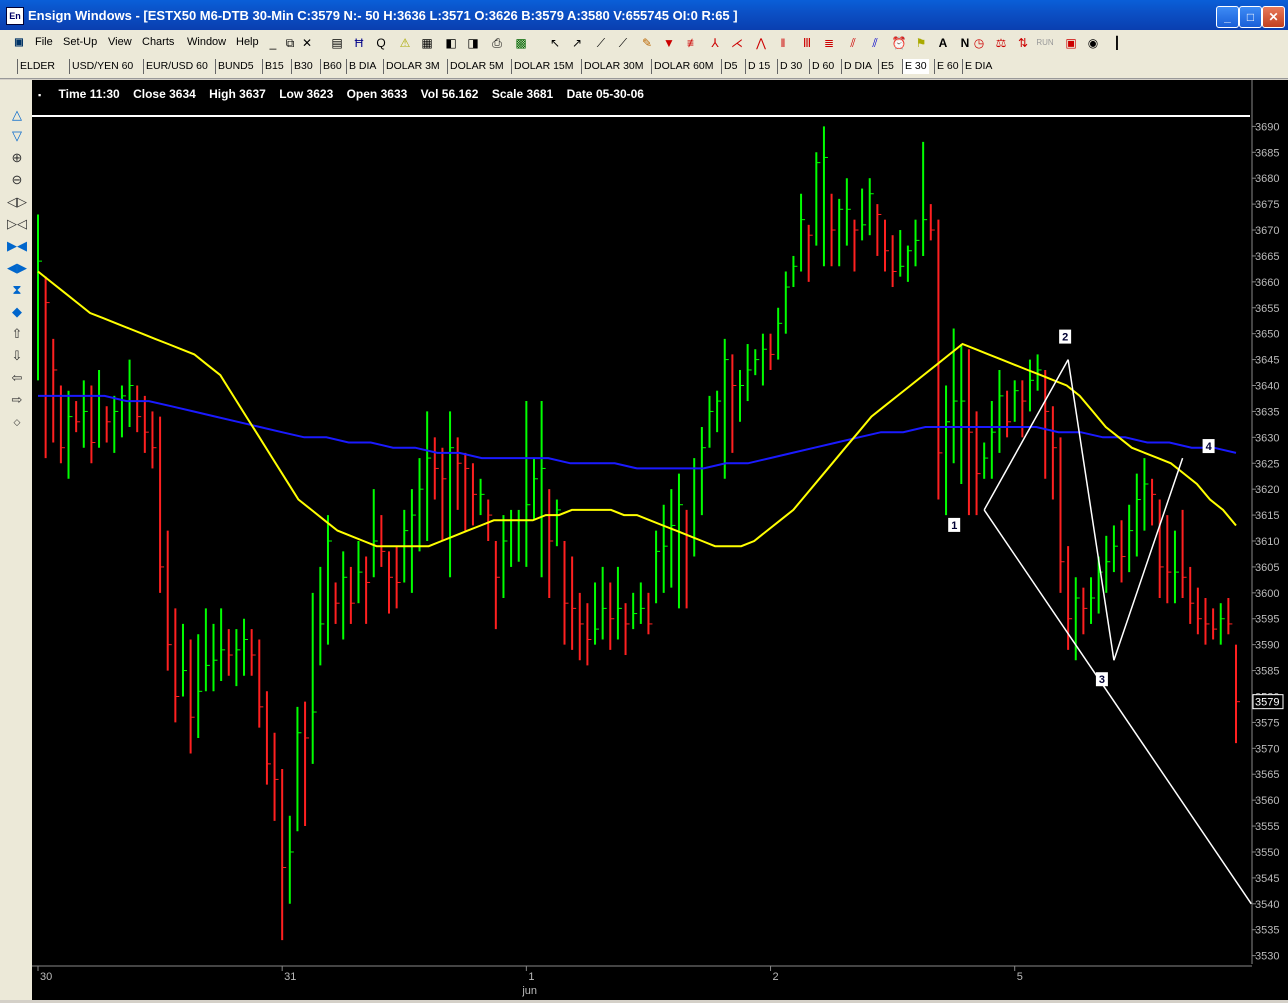 Image resolution: width=1288 pixels, height=1003 pixels. Describe the element at coordinates (337, 43) in the screenshot. I see `windows-icon: ▤` at that location.